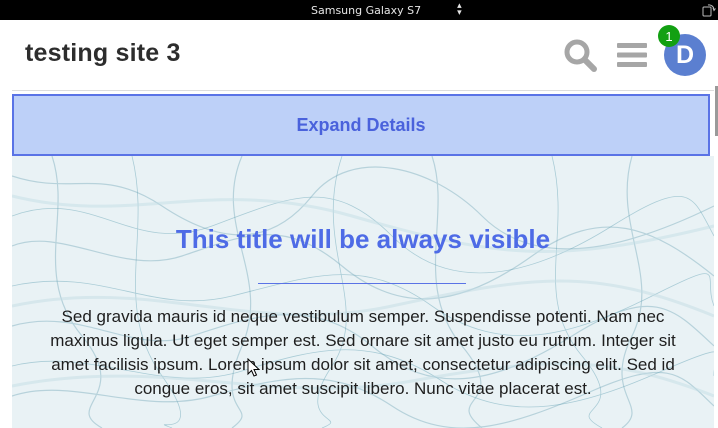  I want to click on hero-title: This title will be always visible, so click(363, 239).